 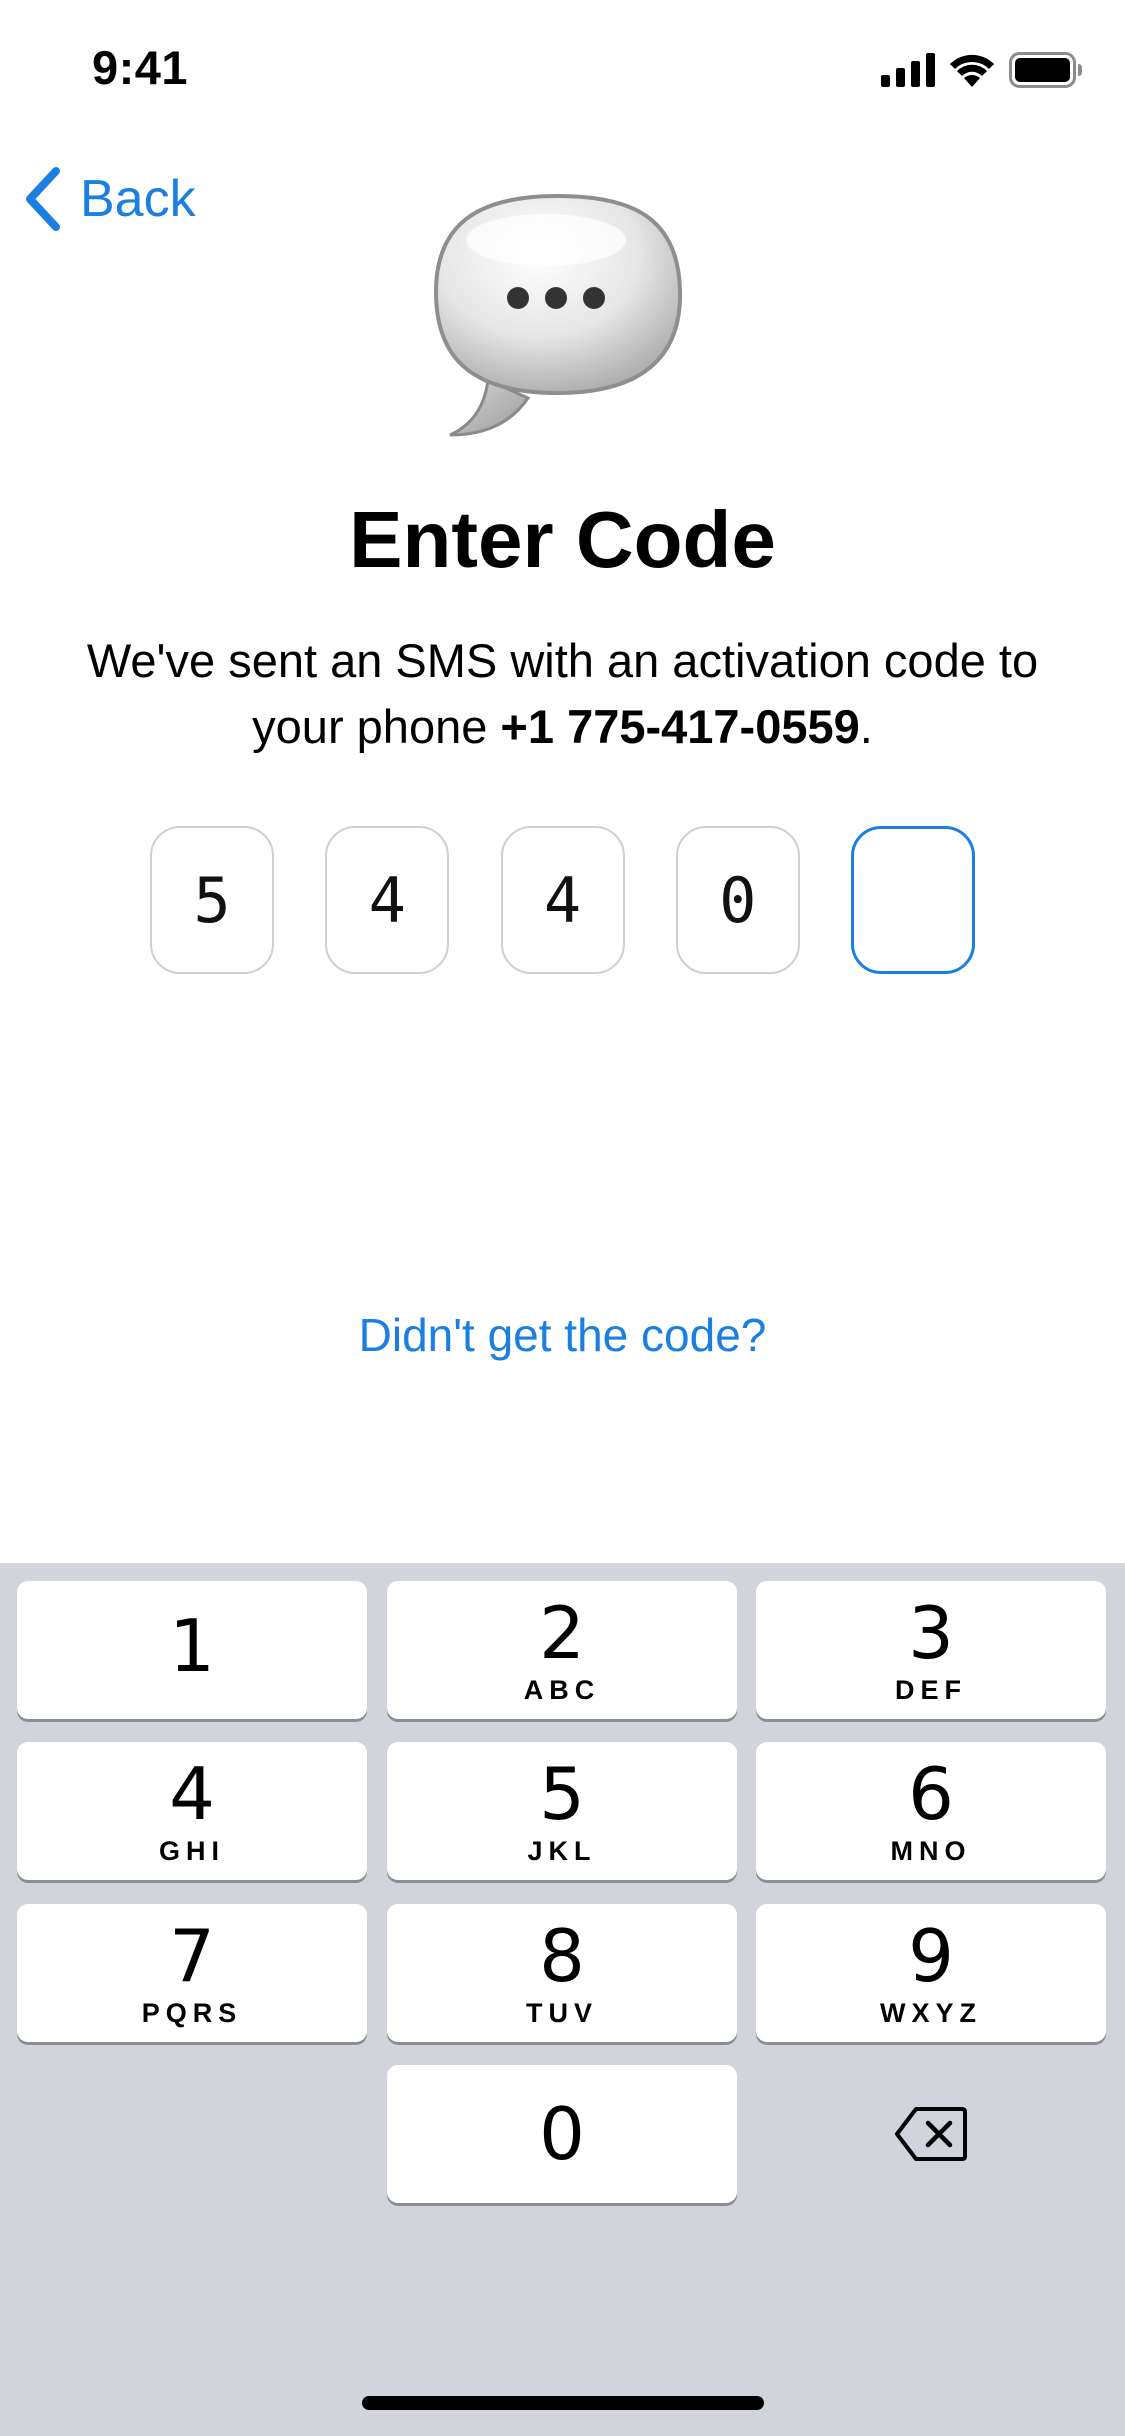 I want to click on page-title: Enter Code, so click(x=562, y=539).